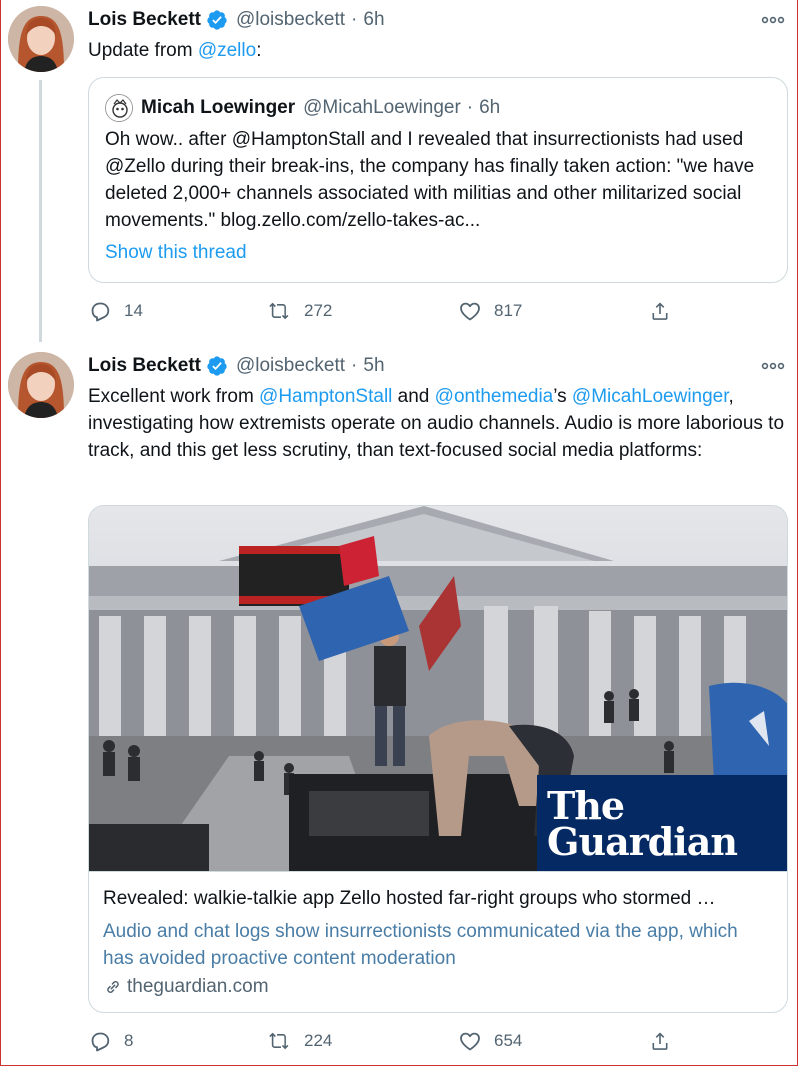  I want to click on card-domain: theguardian.com, so click(186, 987).